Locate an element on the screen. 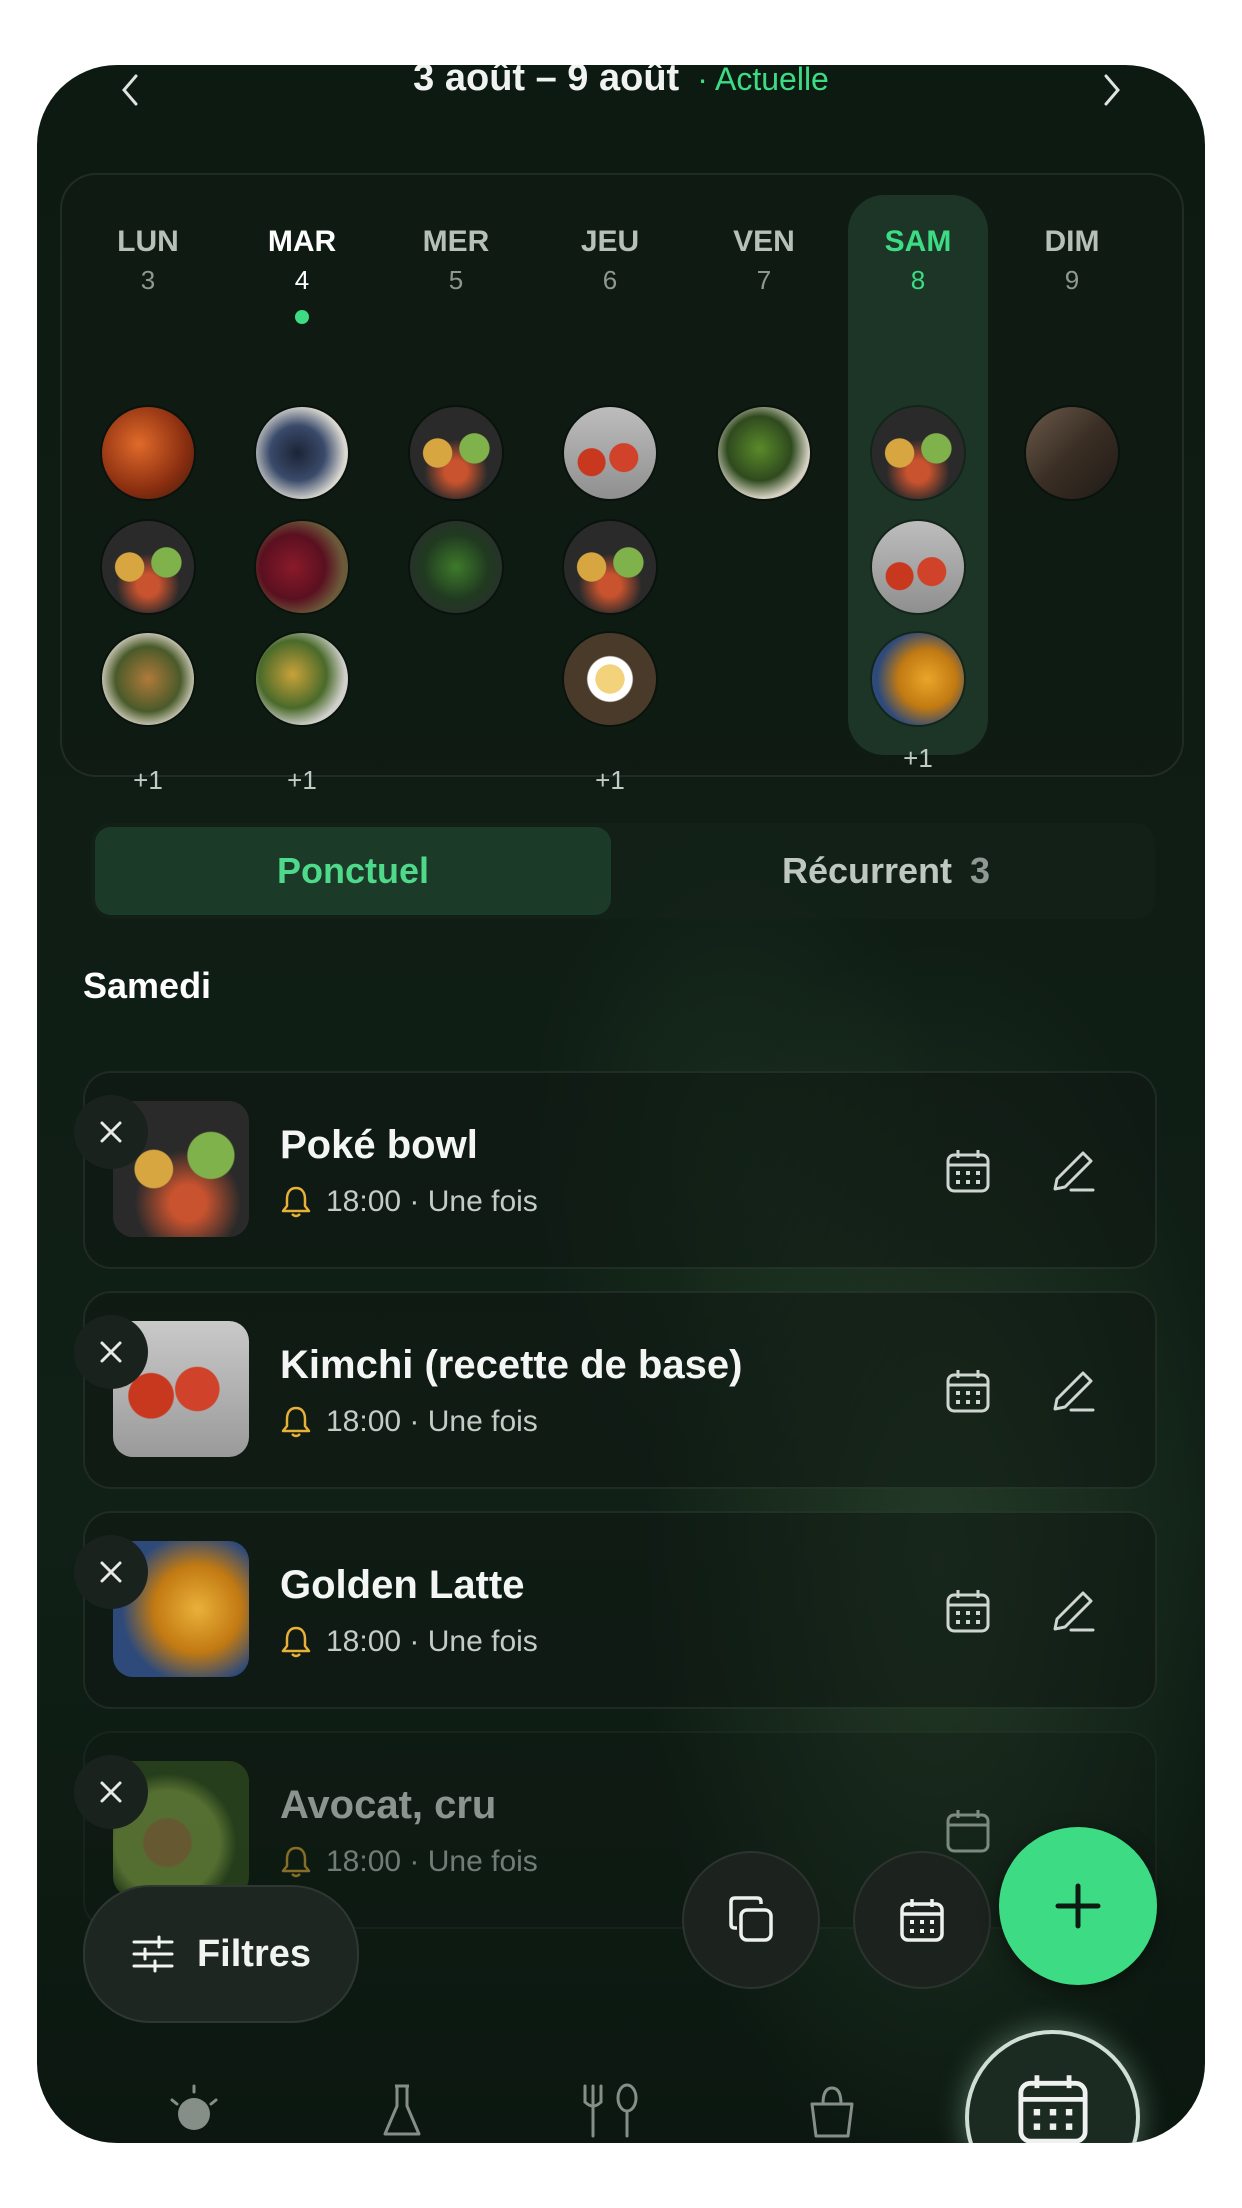 This screenshot has height=2208, width=1242. add-meal-button is located at coordinates (1078, 1906).